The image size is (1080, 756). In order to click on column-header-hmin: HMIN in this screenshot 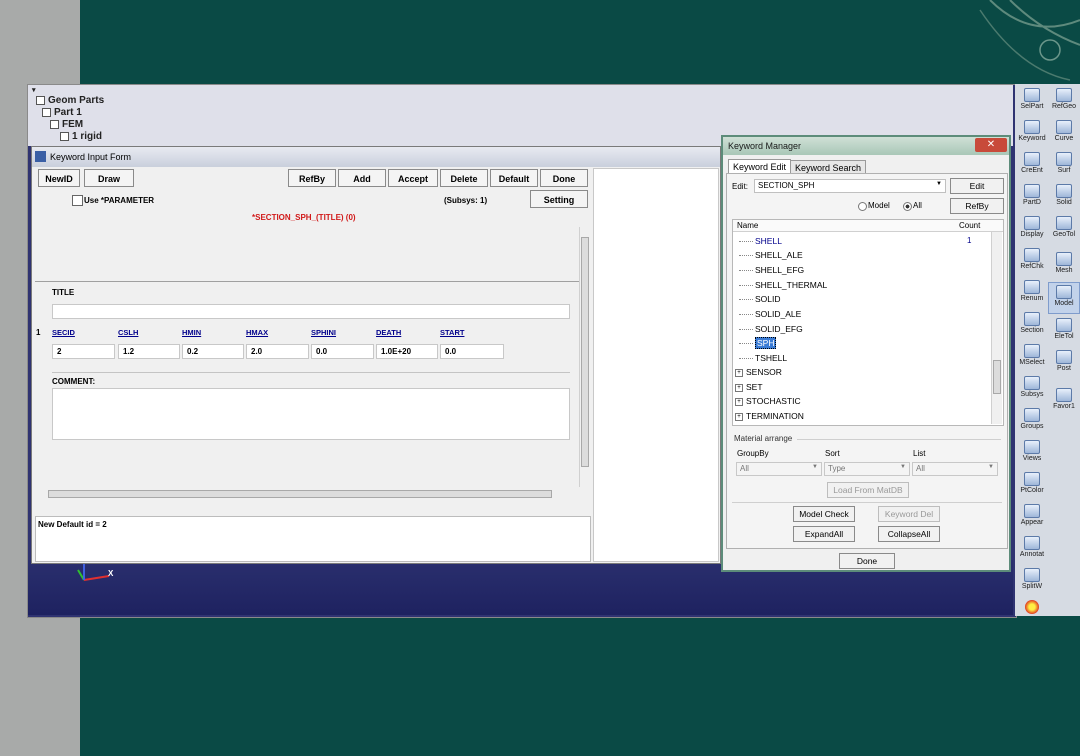, I will do `click(191, 332)`.